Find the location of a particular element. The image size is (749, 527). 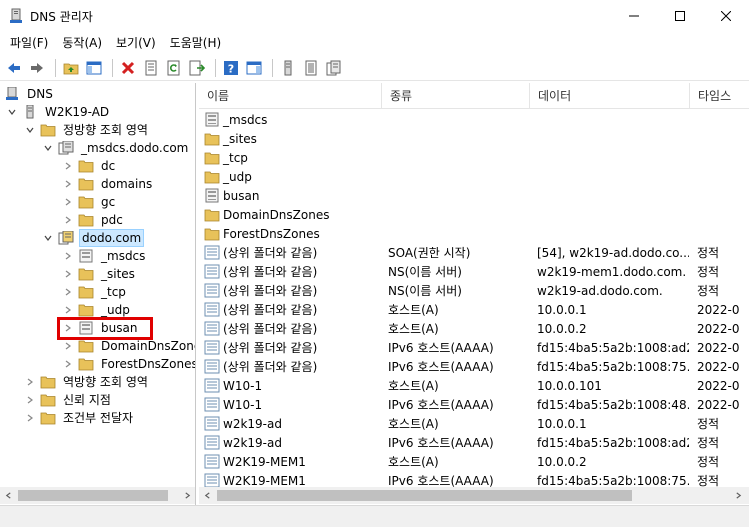

tree-node-dc: dc is located at coordinates (89, 166).